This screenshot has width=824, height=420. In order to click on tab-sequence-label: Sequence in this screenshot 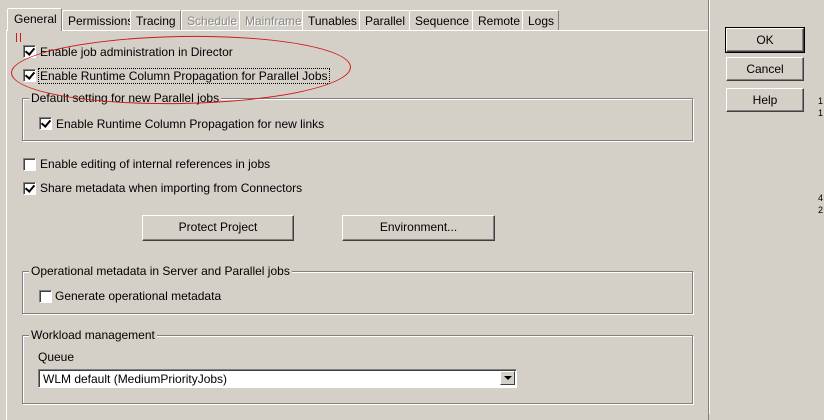, I will do `click(442, 21)`.